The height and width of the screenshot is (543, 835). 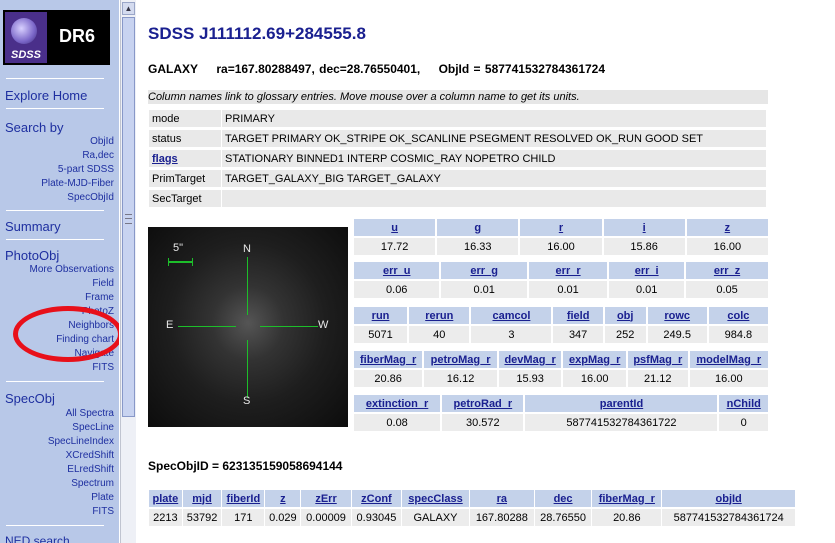 I want to click on object-image: 5" N S E W, so click(x=248, y=327).